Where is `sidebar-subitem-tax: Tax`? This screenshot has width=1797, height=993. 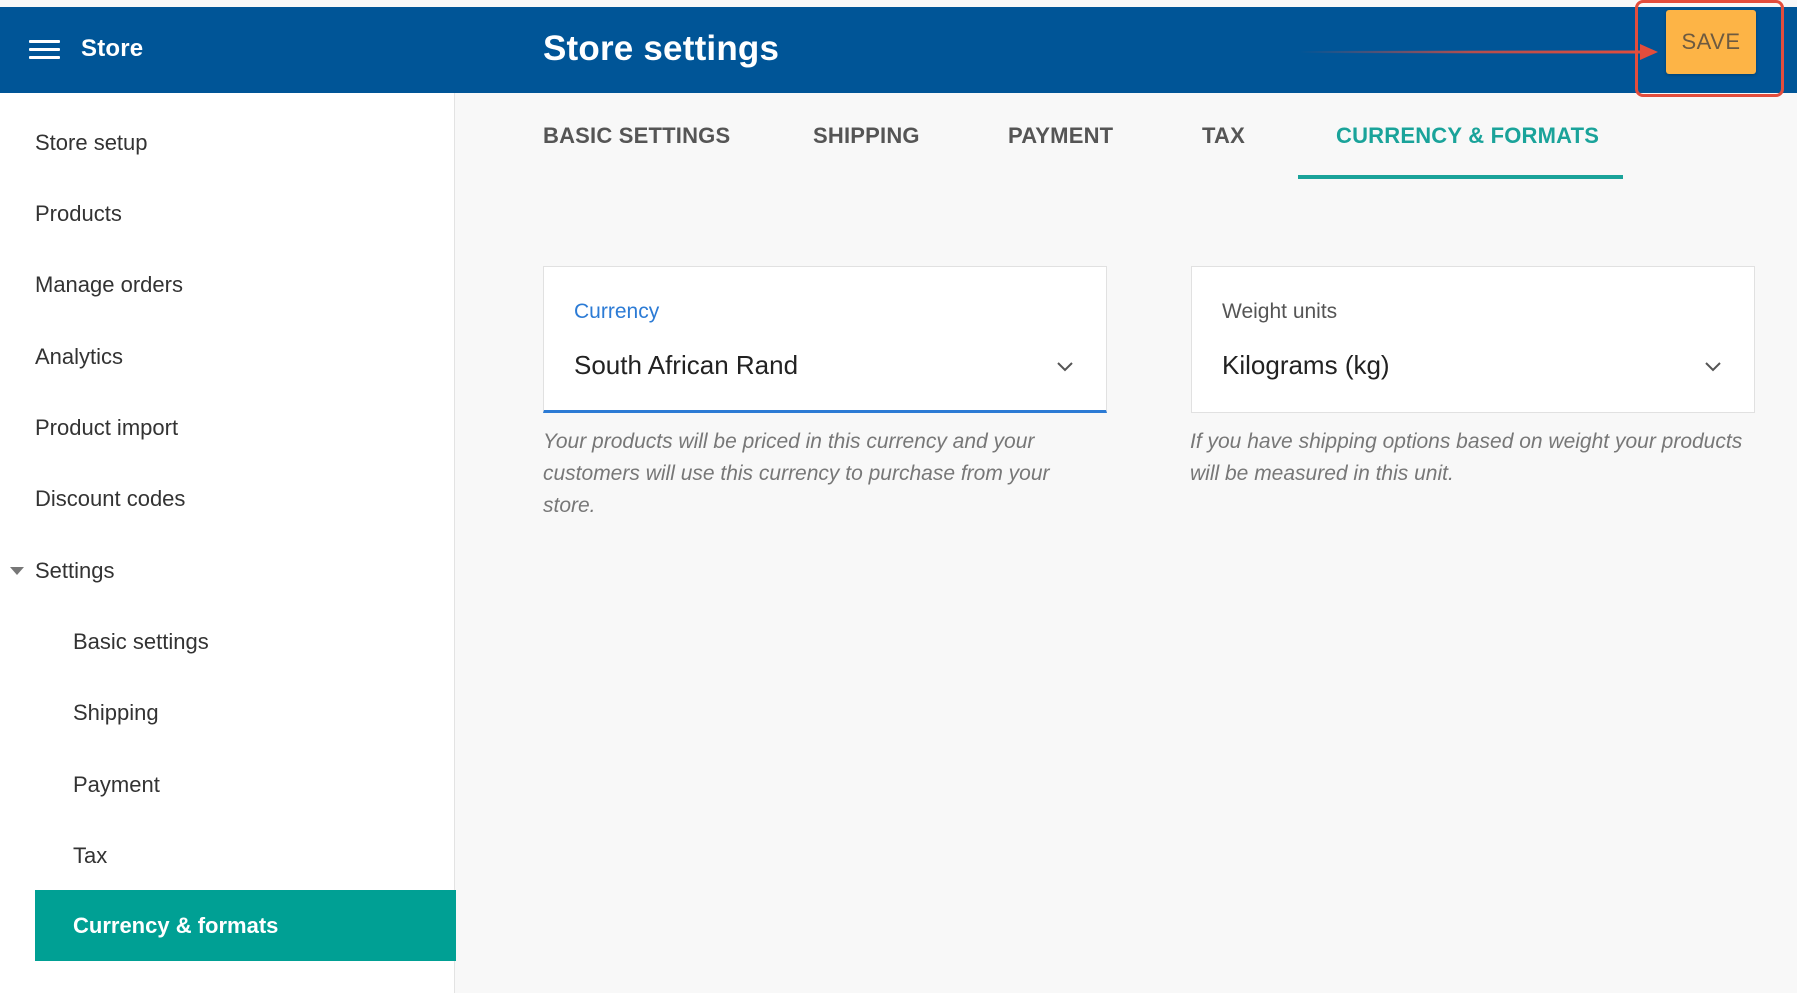
sidebar-subitem-tax: Tax is located at coordinates (90, 856).